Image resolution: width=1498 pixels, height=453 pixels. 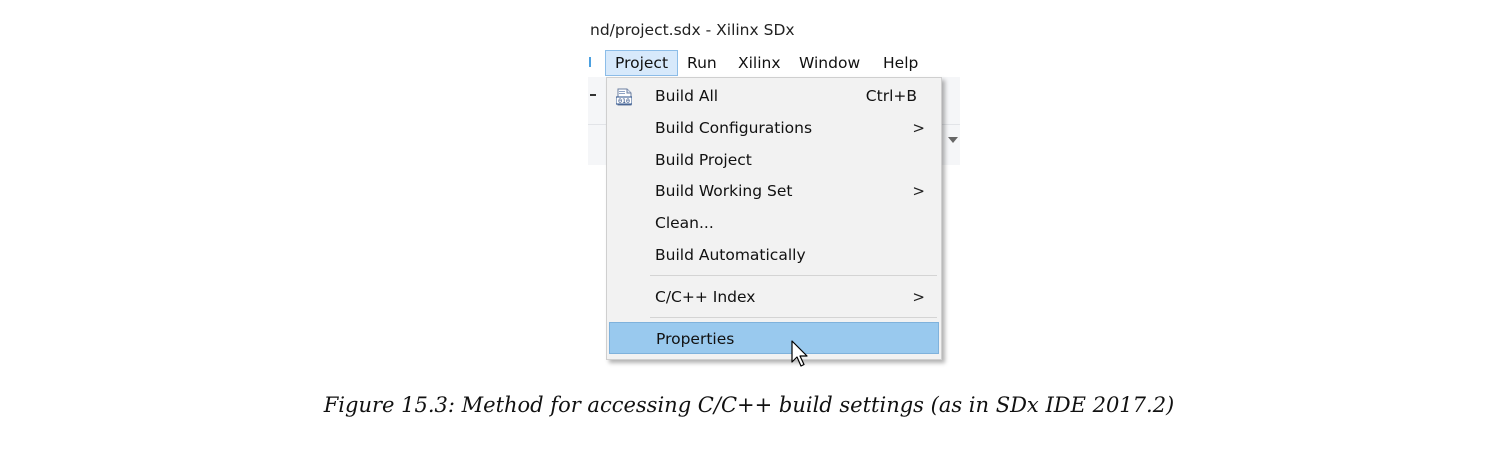 What do you see at coordinates (829, 63) in the screenshot?
I see `menu-window: Window` at bounding box center [829, 63].